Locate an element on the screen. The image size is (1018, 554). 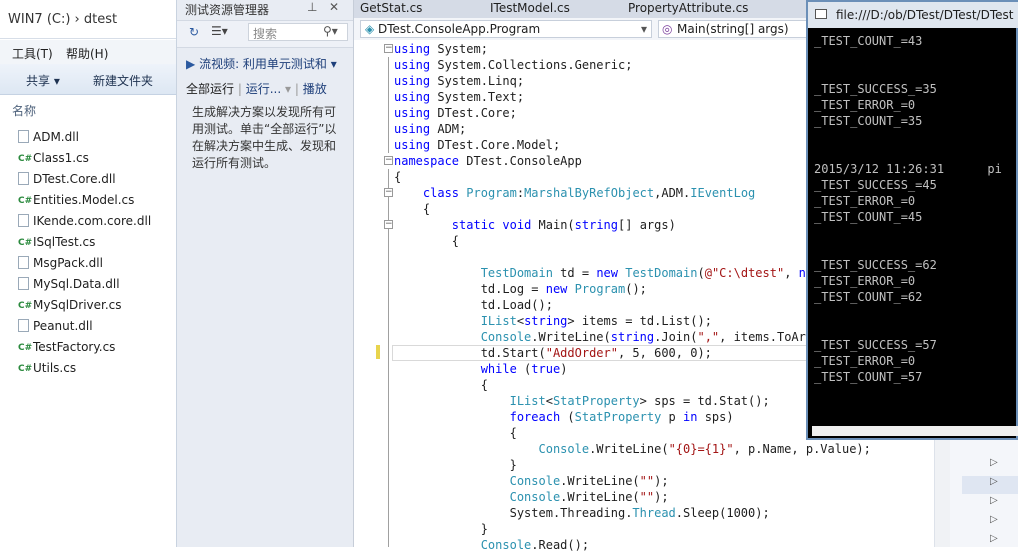
file-item: C#ISqlTest.cs is located at coordinates (56, 245).